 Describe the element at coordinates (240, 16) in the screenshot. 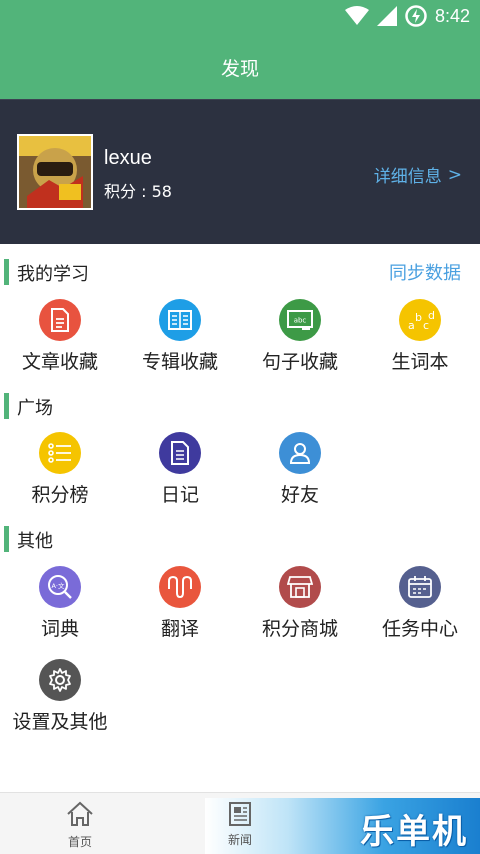

I see `status-bar: 8:42` at that location.